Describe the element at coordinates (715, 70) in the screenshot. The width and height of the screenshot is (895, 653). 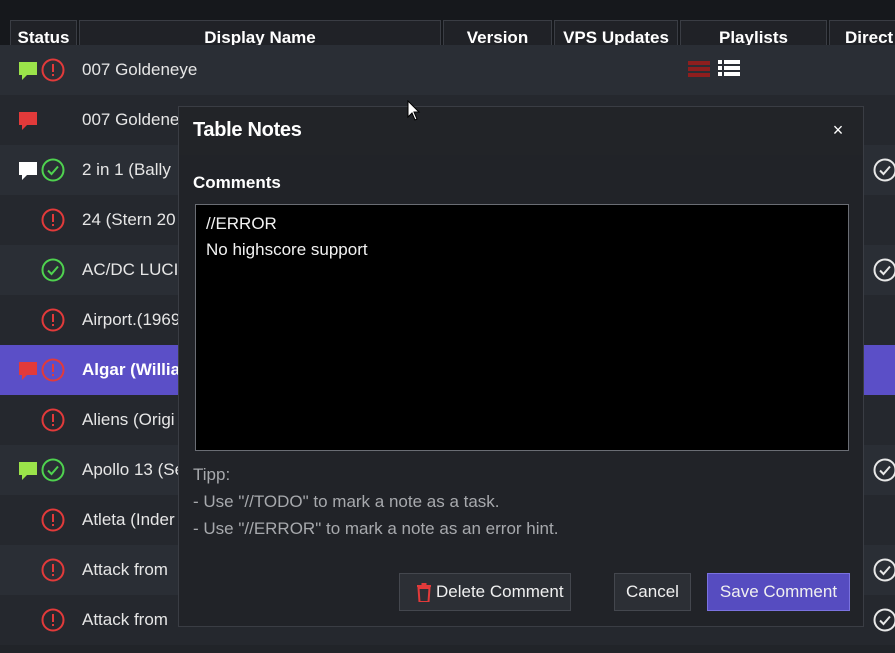
I see `playlist-icon` at that location.